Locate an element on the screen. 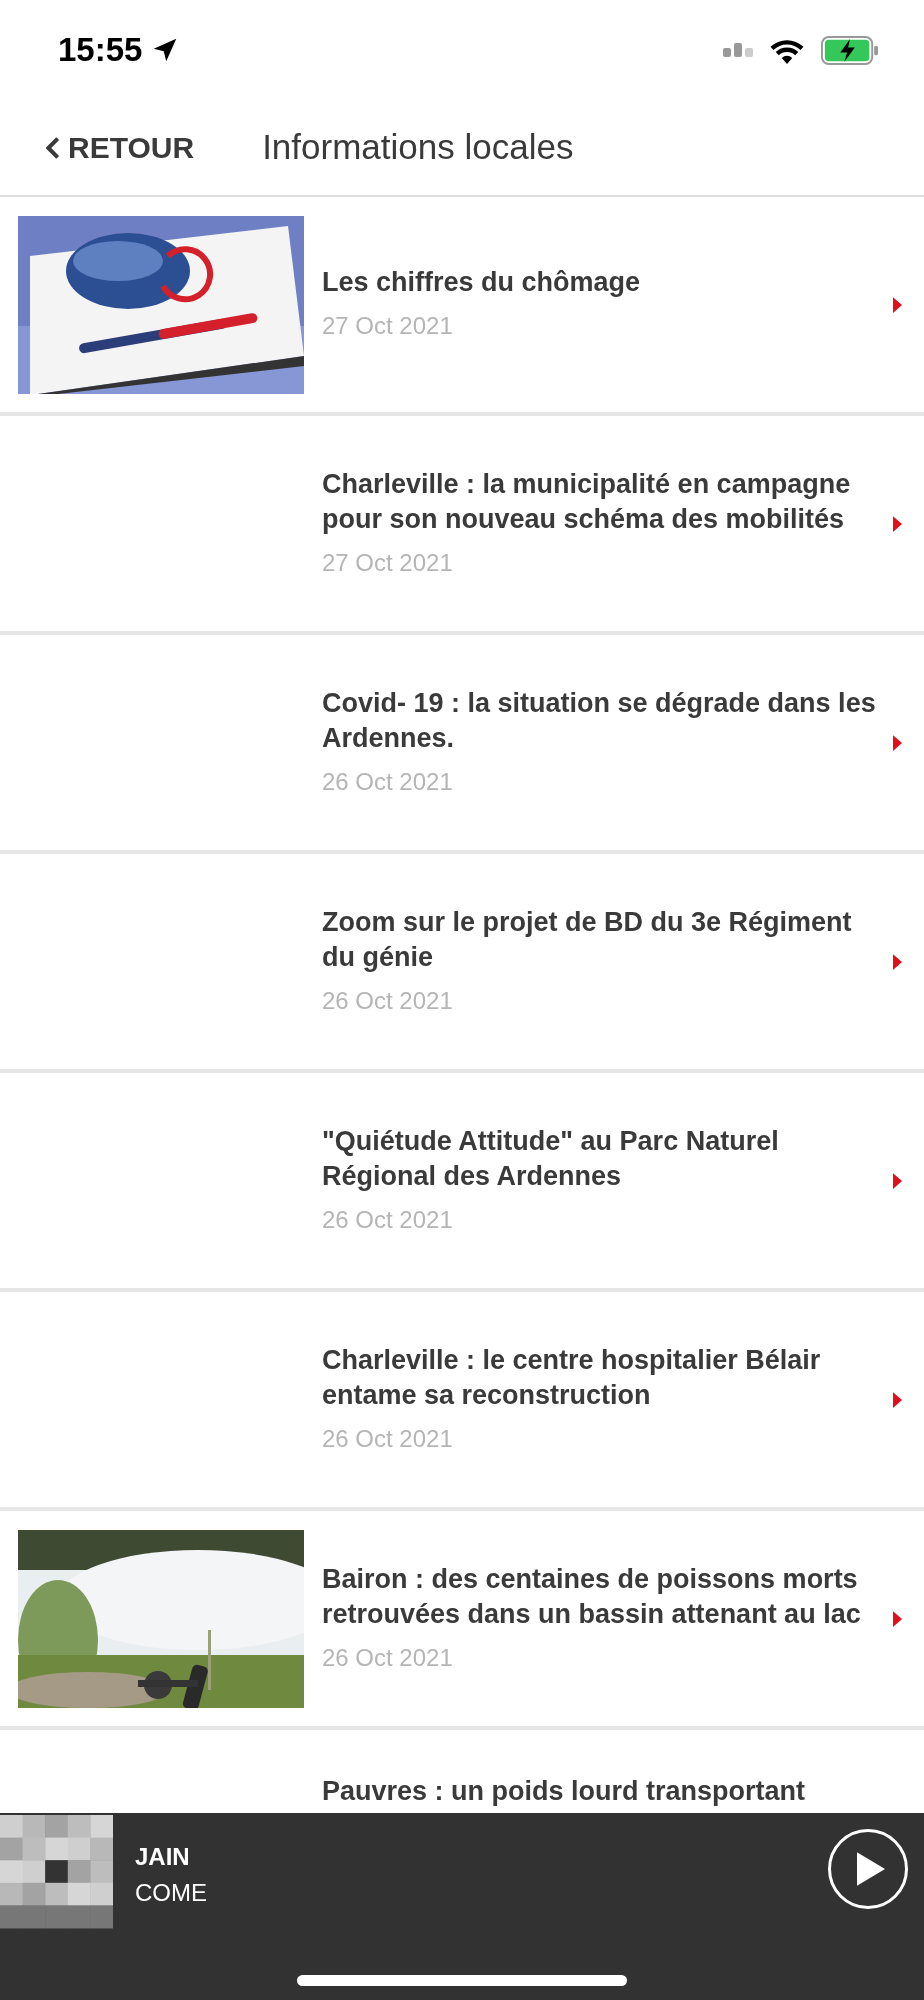  article-row: Bairon : des centaines de poissons morts retrouvées dans un bassin attenant au lac 26 Oct 2021 is located at coordinates (462, 1620).